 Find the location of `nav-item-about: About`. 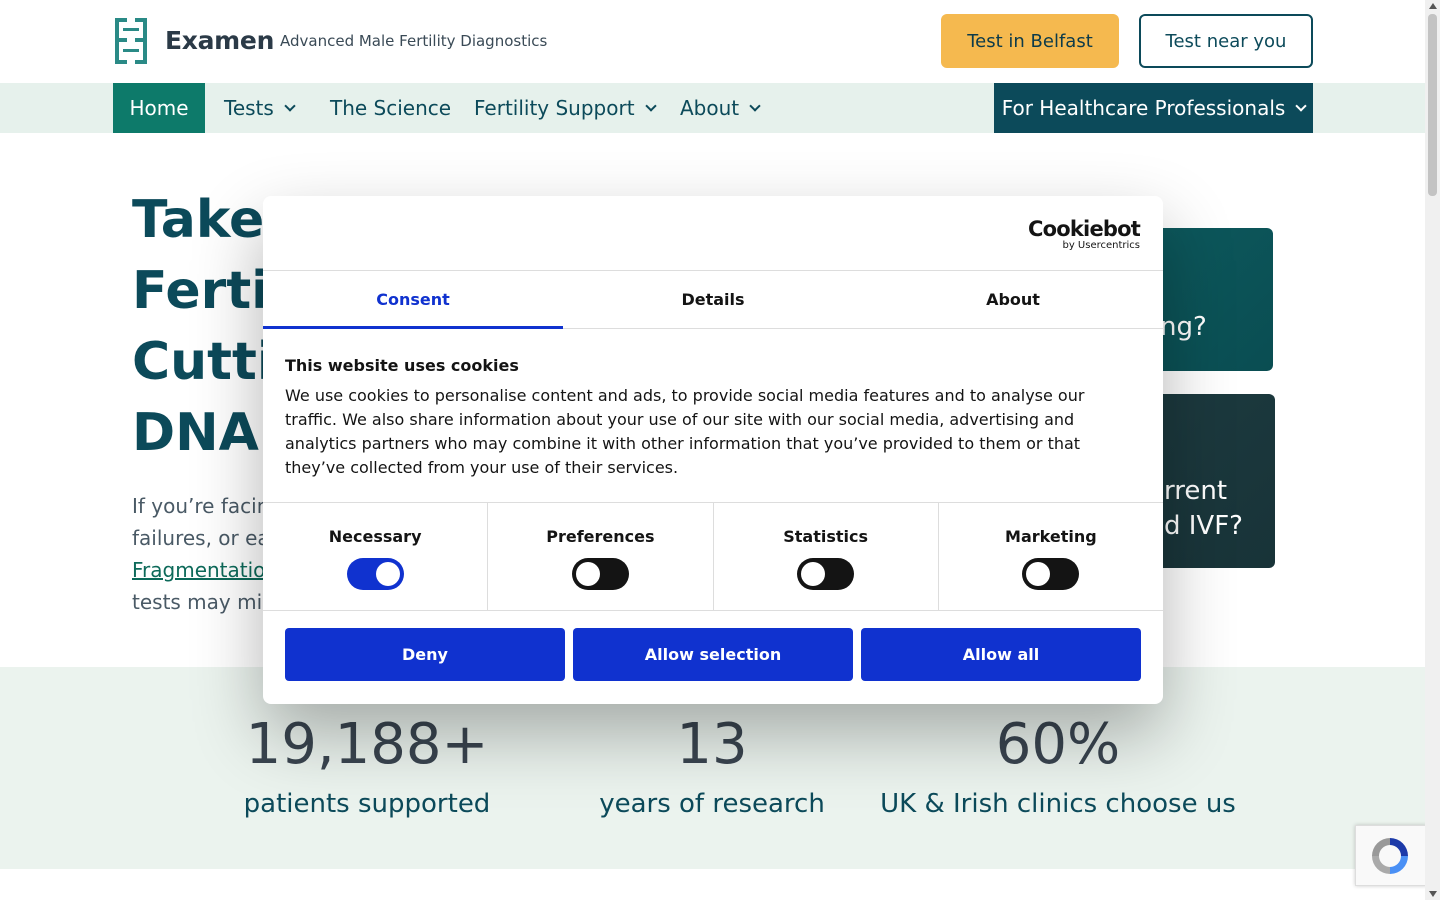

nav-item-about: About is located at coordinates (720, 108).